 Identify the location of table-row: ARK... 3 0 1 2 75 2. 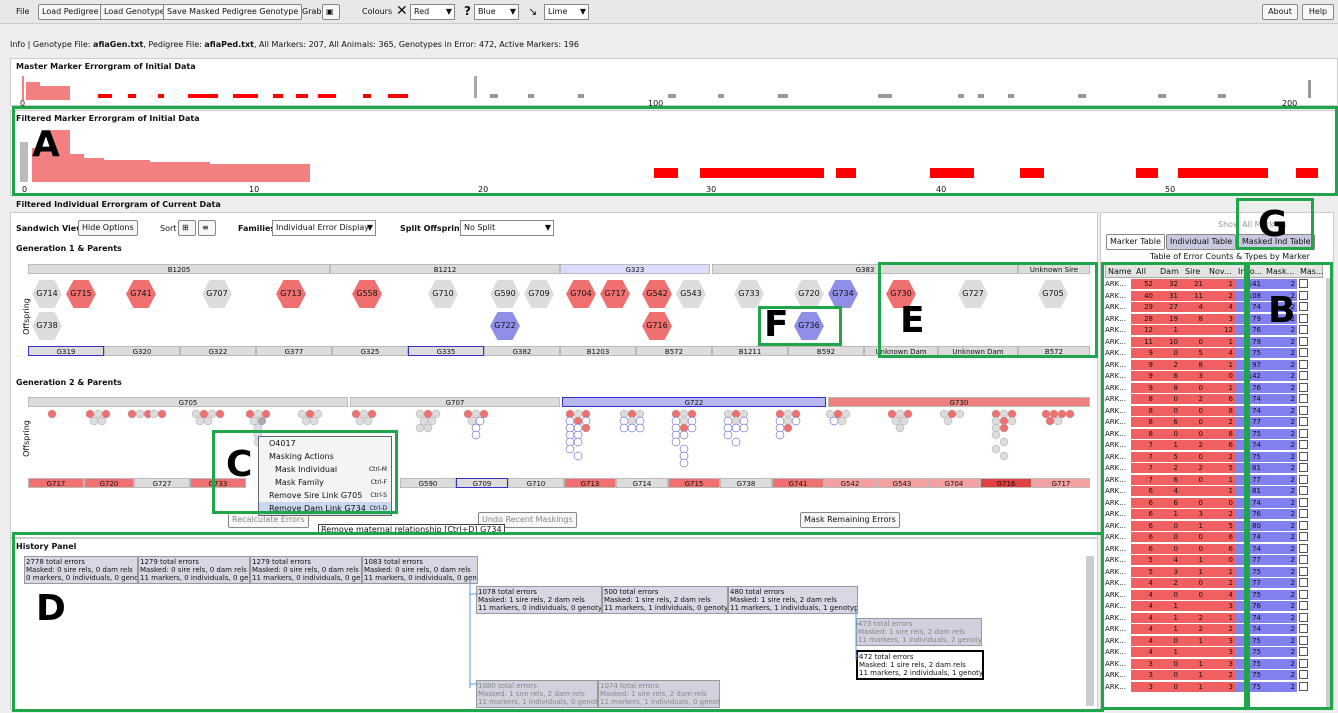
(1214, 675).